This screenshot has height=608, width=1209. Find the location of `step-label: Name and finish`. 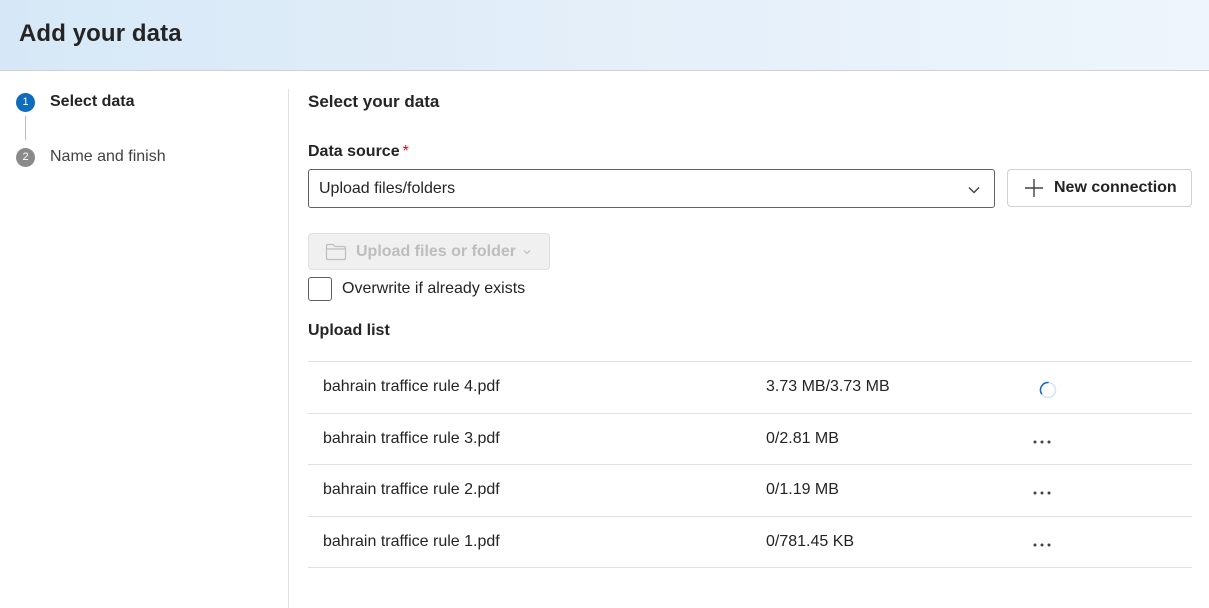

step-label: Name and finish is located at coordinates (108, 156).